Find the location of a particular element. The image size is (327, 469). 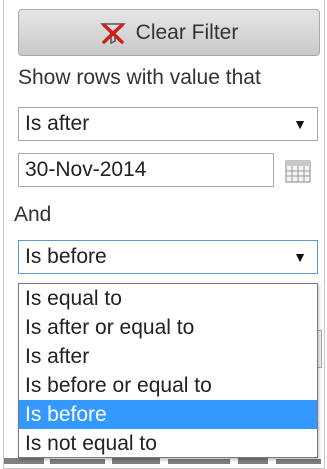

option-is-equal-to: Is equal to is located at coordinates (168, 298).